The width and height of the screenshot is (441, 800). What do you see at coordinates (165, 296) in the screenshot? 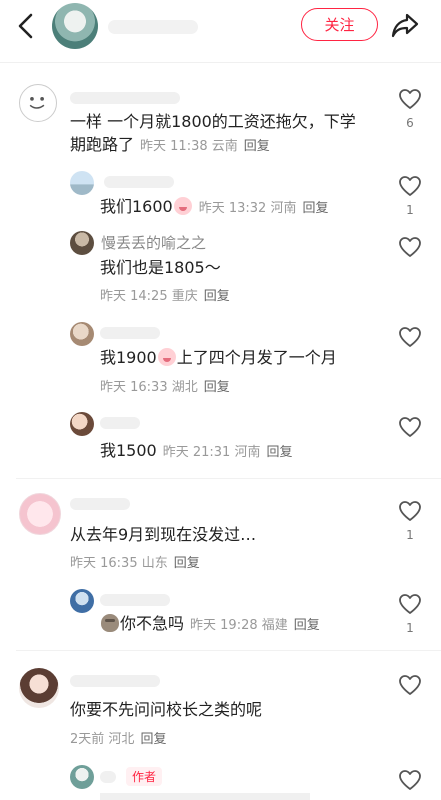
I see `reply-meta: 昨天 14:25 重庆 回复` at bounding box center [165, 296].